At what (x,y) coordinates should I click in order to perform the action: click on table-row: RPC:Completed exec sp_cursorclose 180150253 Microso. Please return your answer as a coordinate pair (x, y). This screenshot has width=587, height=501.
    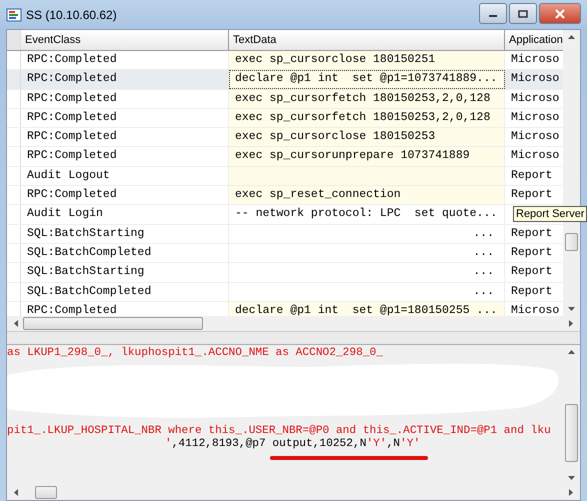
    Looking at the image, I should click on (285, 138).